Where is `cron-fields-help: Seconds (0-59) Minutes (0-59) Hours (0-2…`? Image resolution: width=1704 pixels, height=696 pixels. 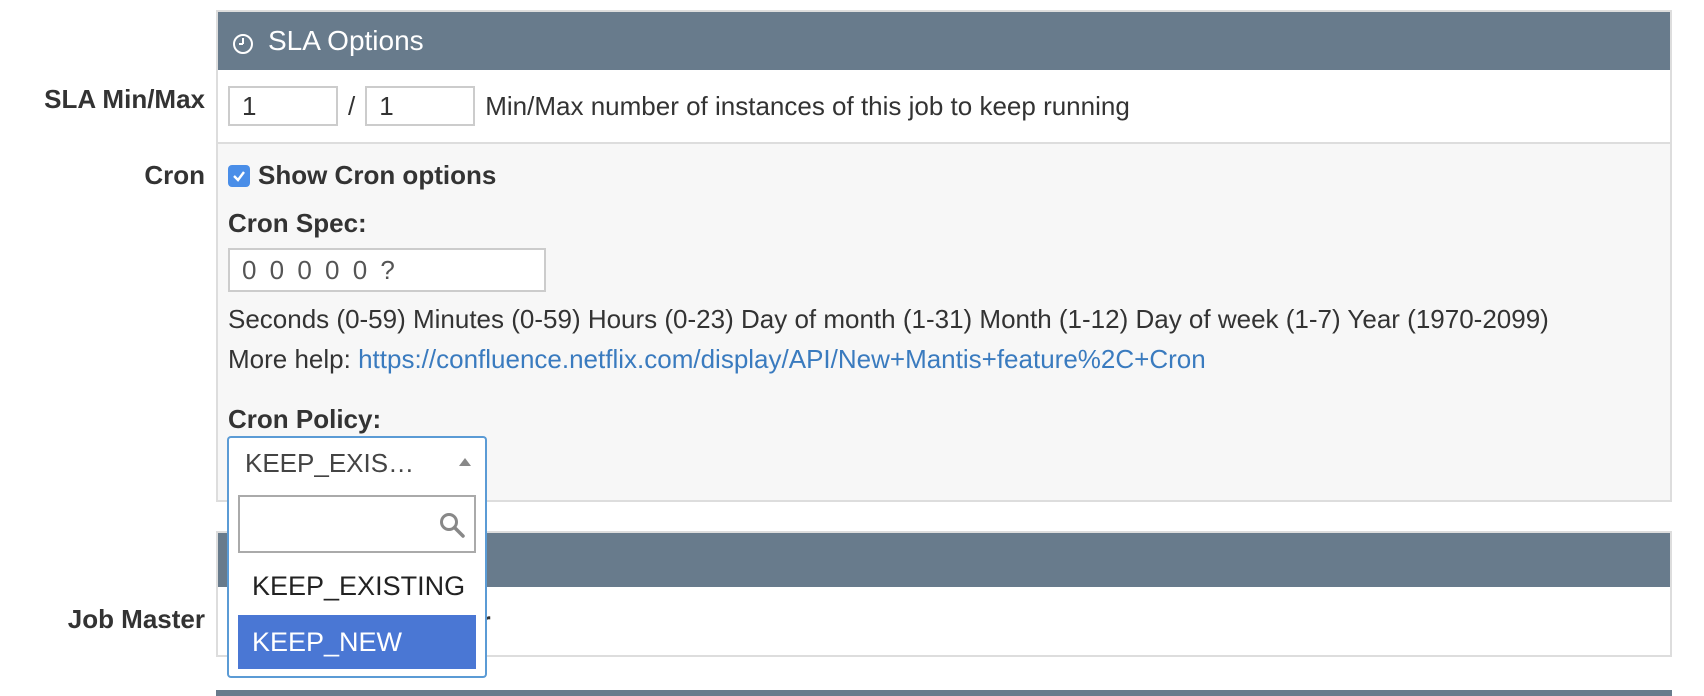 cron-fields-help: Seconds (0-59) Minutes (0-59) Hours (0-2… is located at coordinates (888, 319).